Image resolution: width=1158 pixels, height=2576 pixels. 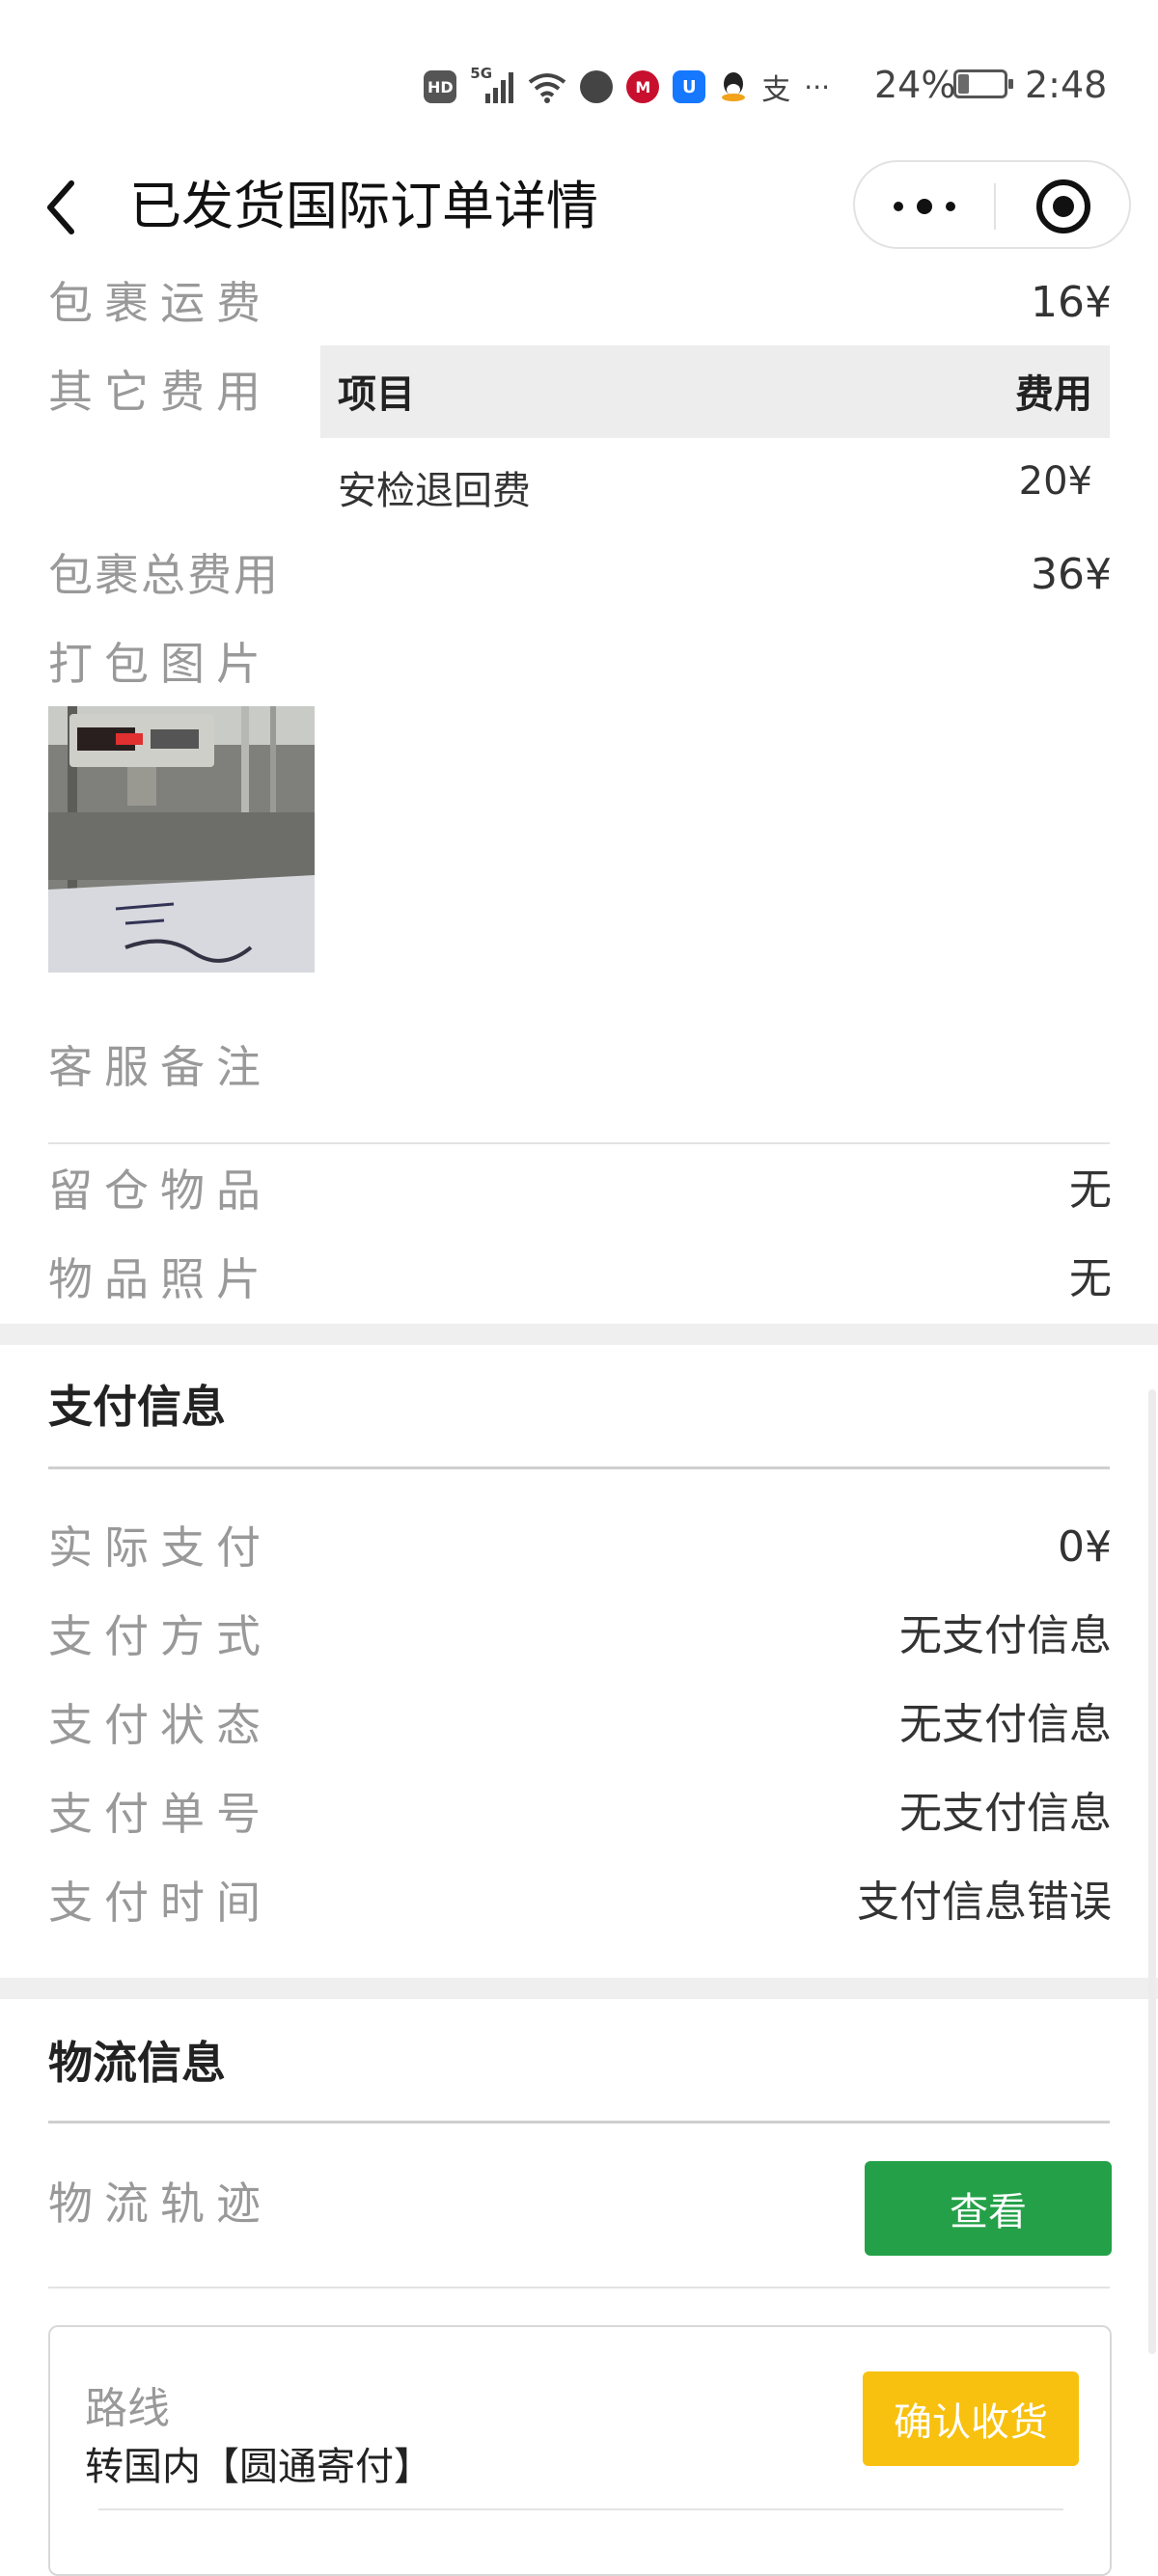 What do you see at coordinates (160, 1191) in the screenshot?
I see `retained-items-label: 留仓物品` at bounding box center [160, 1191].